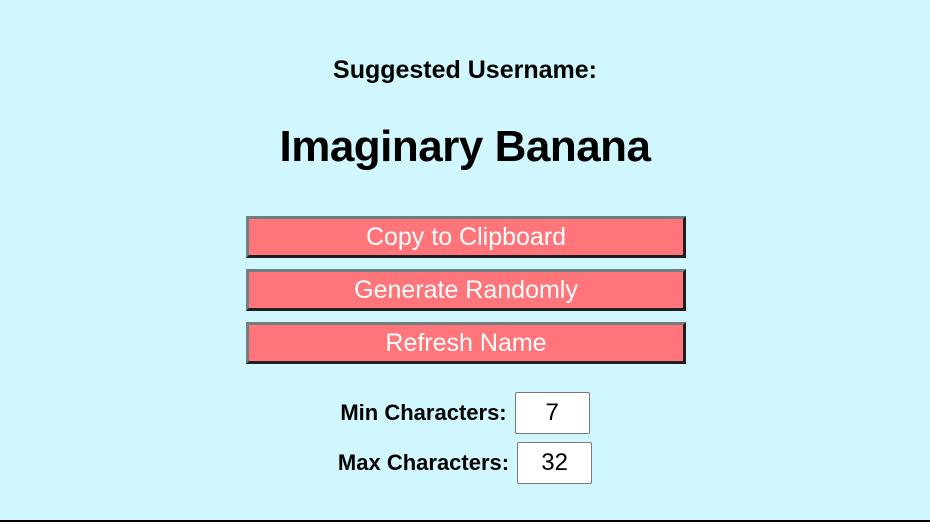 Image resolution: width=930 pixels, height=522 pixels. Describe the element at coordinates (552, 413) in the screenshot. I see `min-characters-input` at that location.